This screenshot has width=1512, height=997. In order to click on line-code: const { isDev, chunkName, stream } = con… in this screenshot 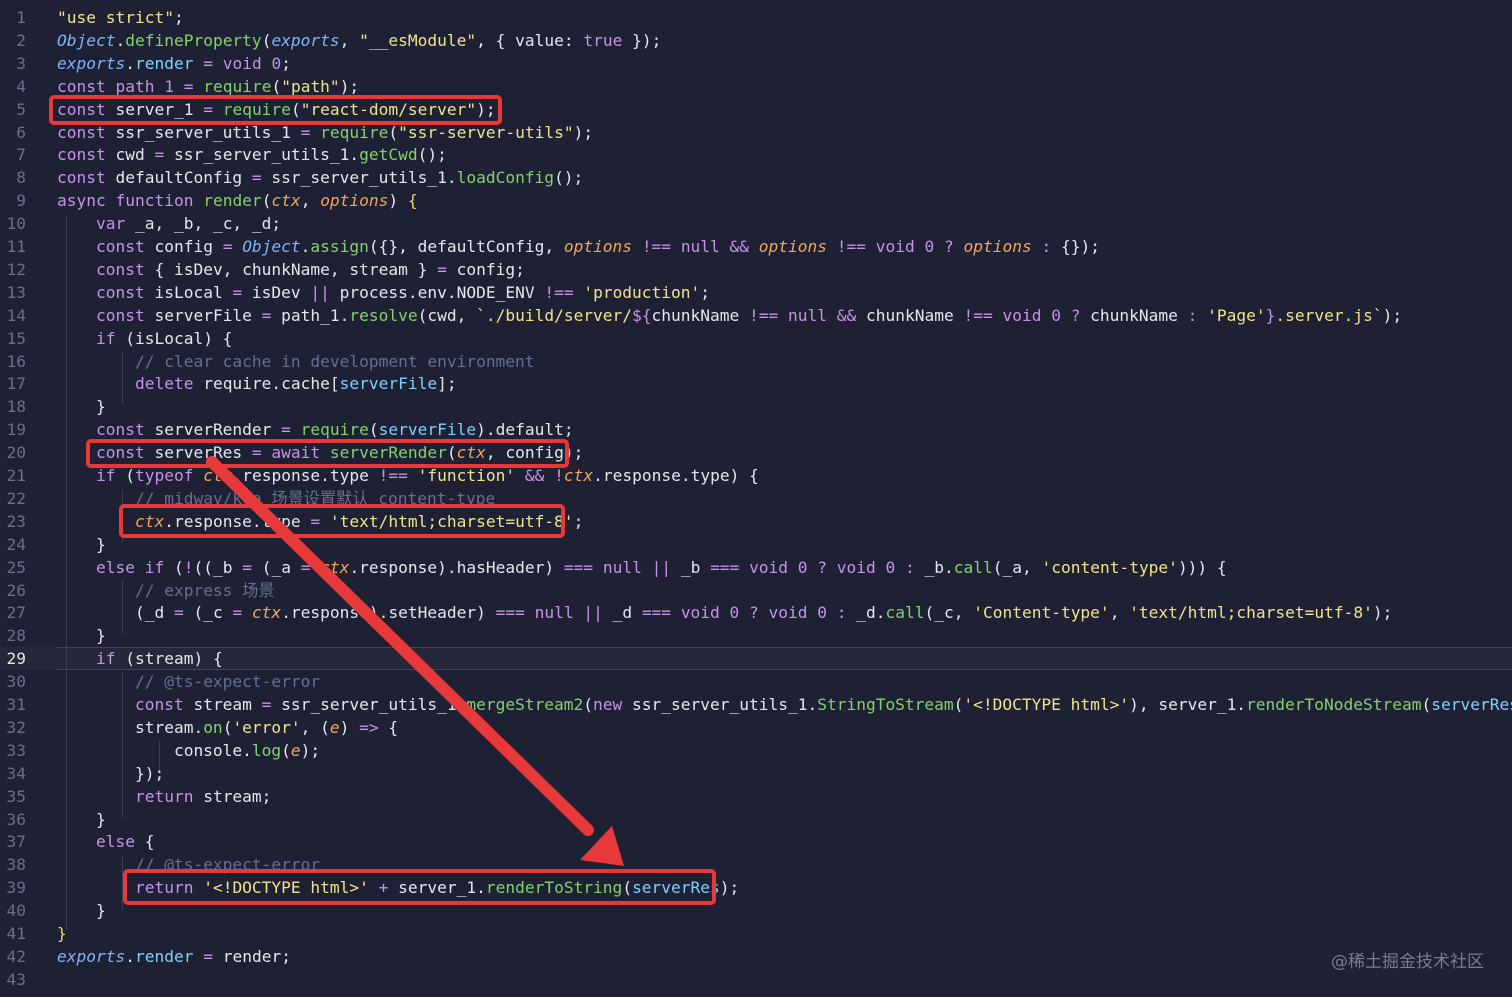, I will do `click(291, 269)`.